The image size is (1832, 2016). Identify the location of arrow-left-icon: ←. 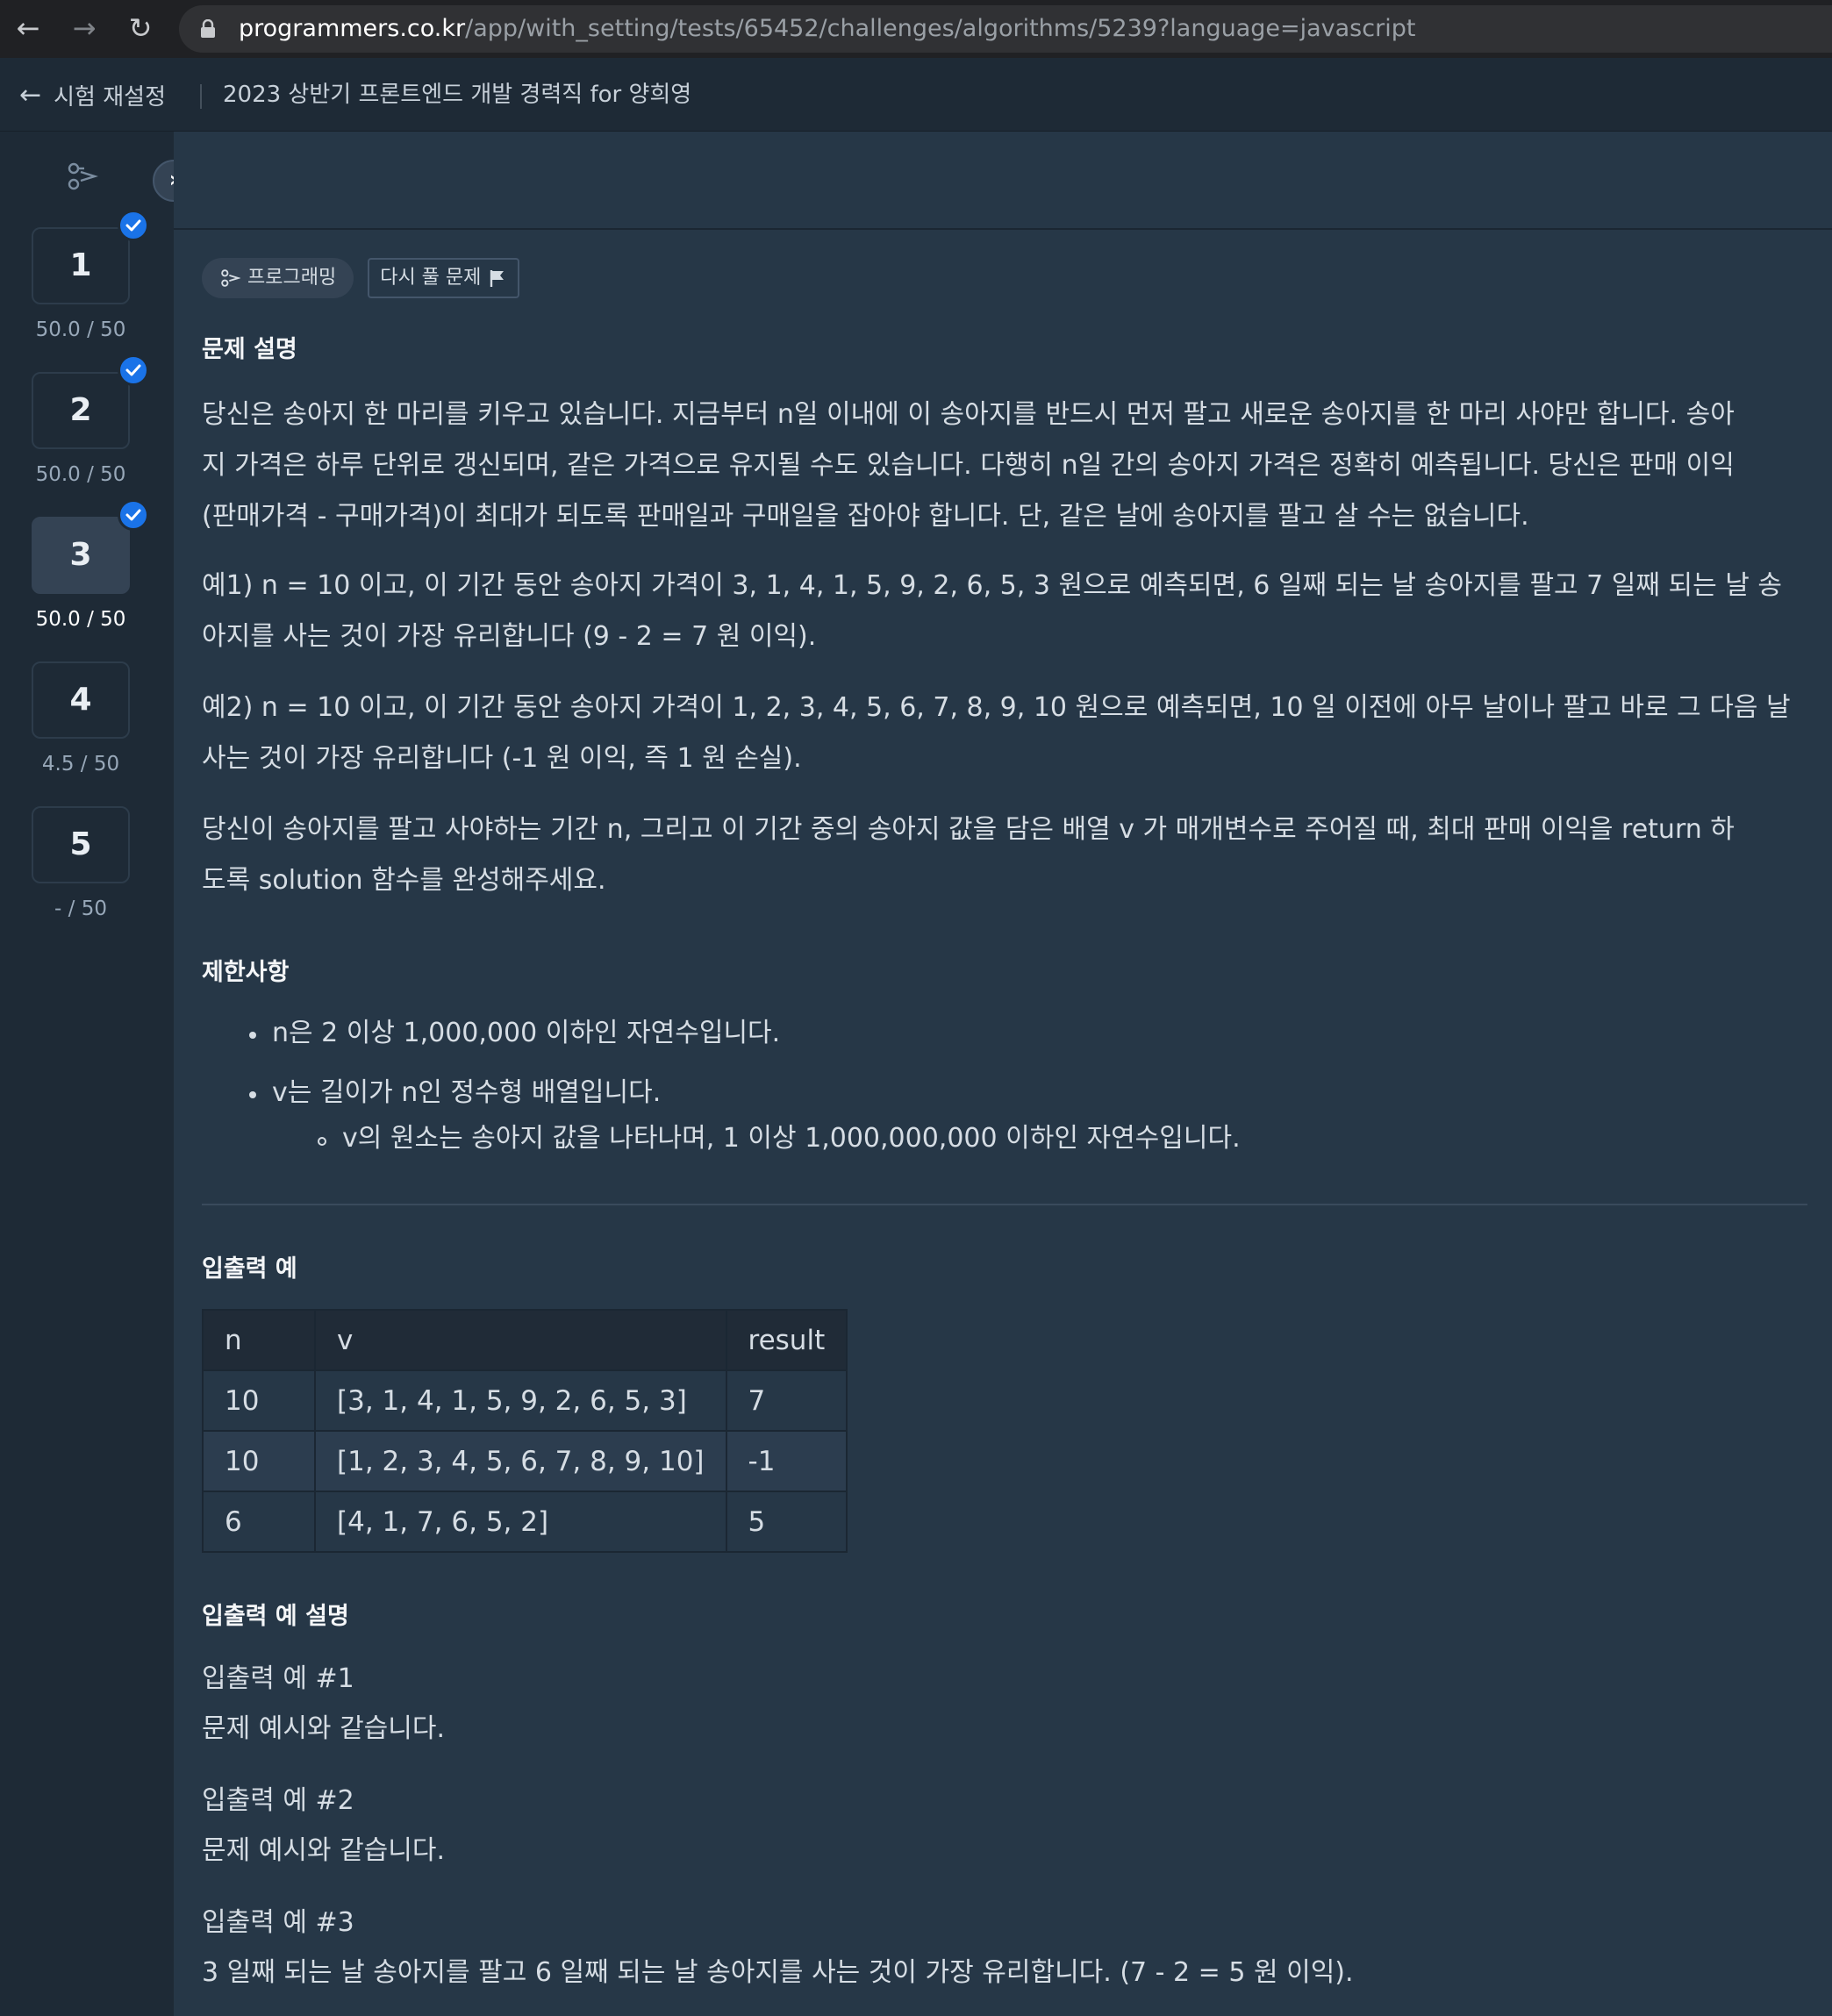
(30, 95).